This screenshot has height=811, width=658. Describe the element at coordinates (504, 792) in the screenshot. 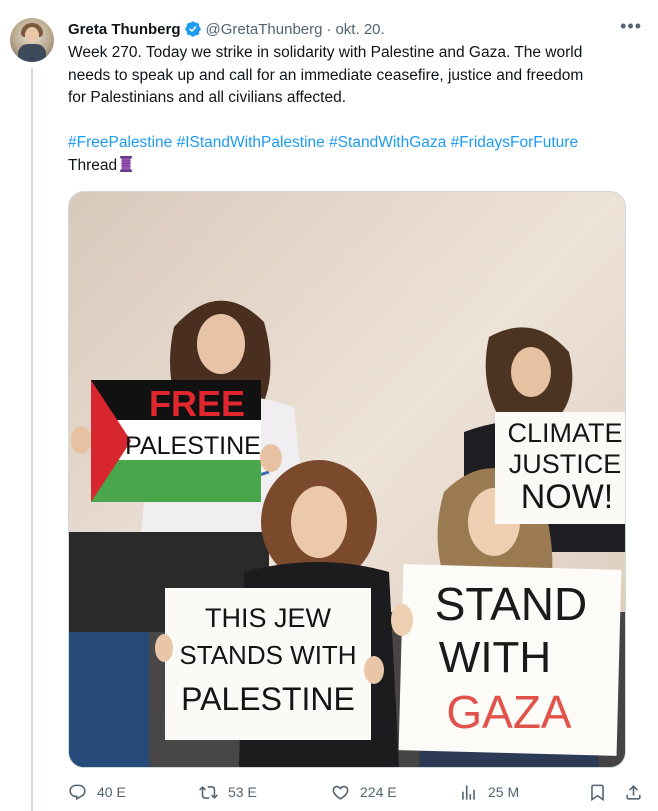

I see `views-count: 25 M` at that location.